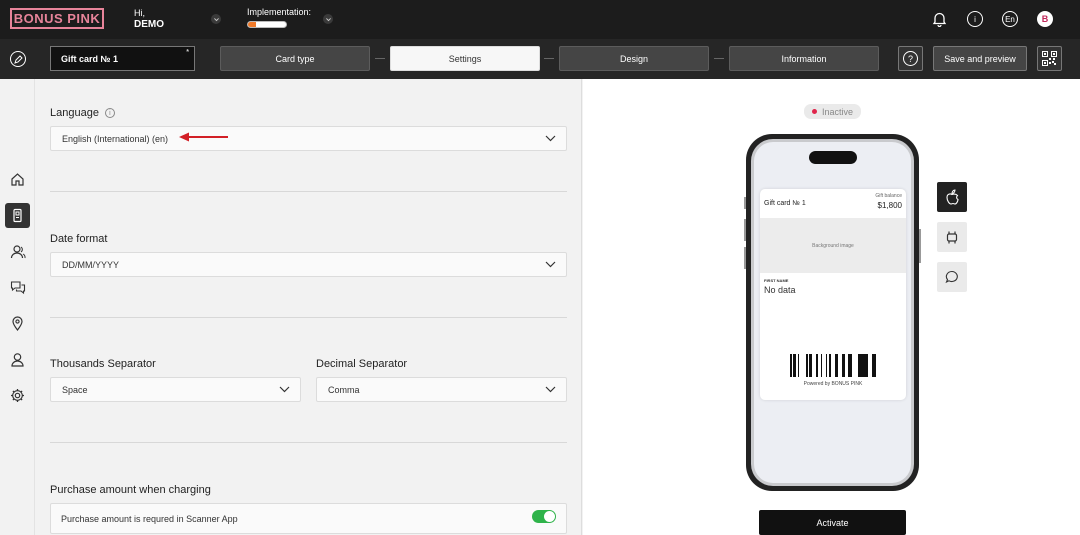 The image size is (1080, 535). I want to click on help-button: ?, so click(910, 58).